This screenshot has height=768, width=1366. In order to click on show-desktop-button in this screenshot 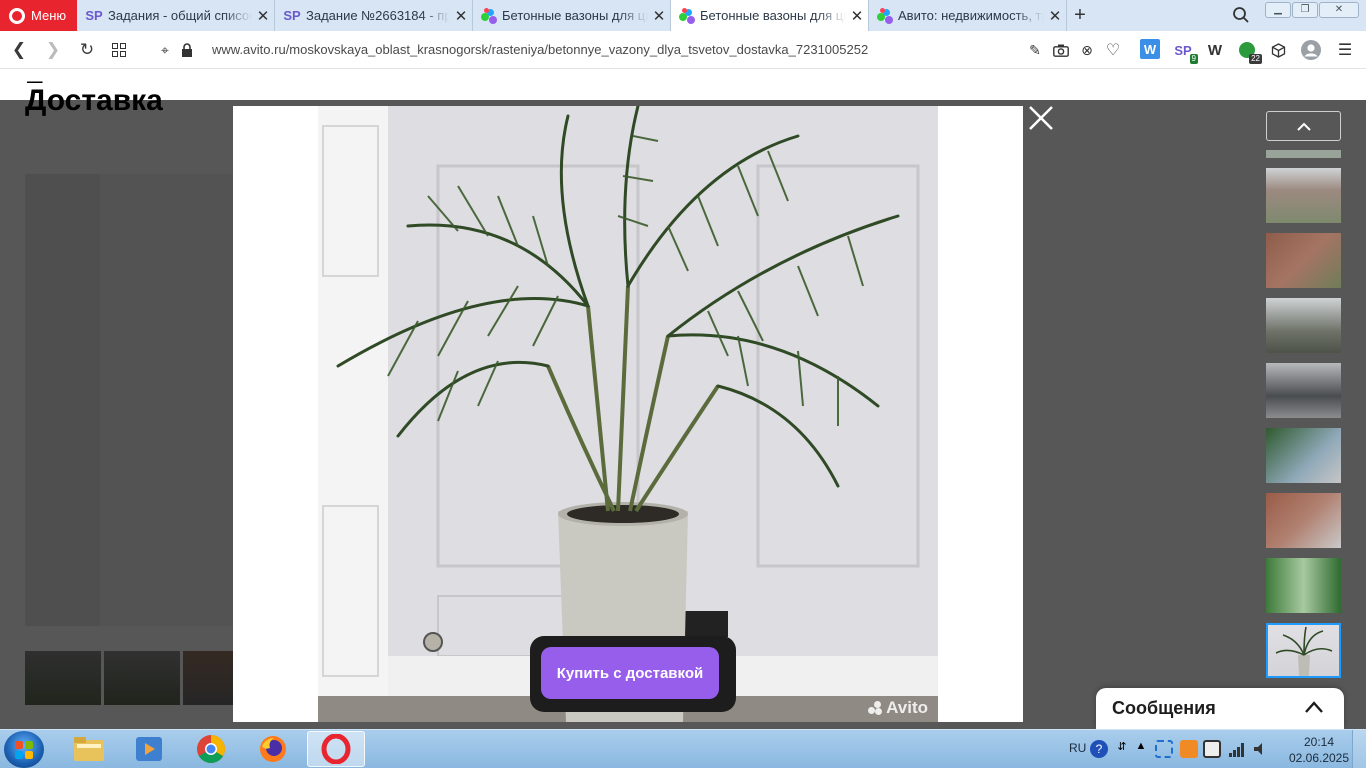, I will do `click(1359, 749)`.